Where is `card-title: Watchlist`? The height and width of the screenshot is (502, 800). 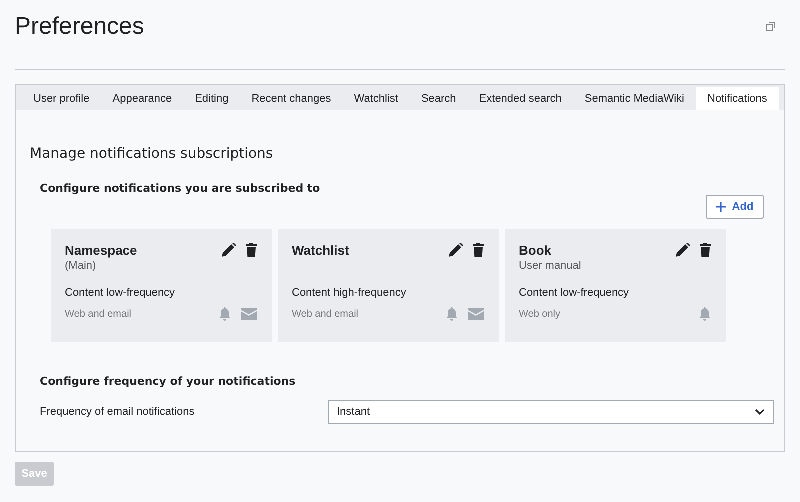
card-title: Watchlist is located at coordinates (321, 250).